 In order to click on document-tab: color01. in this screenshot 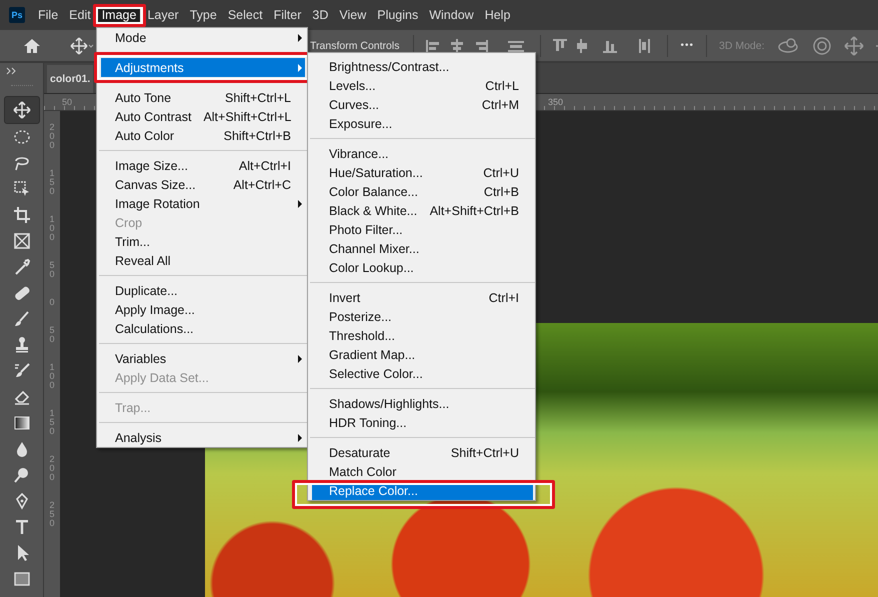, I will do `click(70, 79)`.